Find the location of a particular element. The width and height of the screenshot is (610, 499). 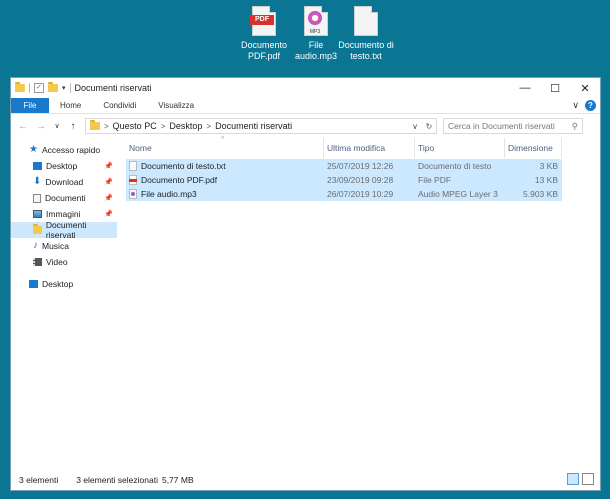

maximize-button: ☐ is located at coordinates (555, 88).